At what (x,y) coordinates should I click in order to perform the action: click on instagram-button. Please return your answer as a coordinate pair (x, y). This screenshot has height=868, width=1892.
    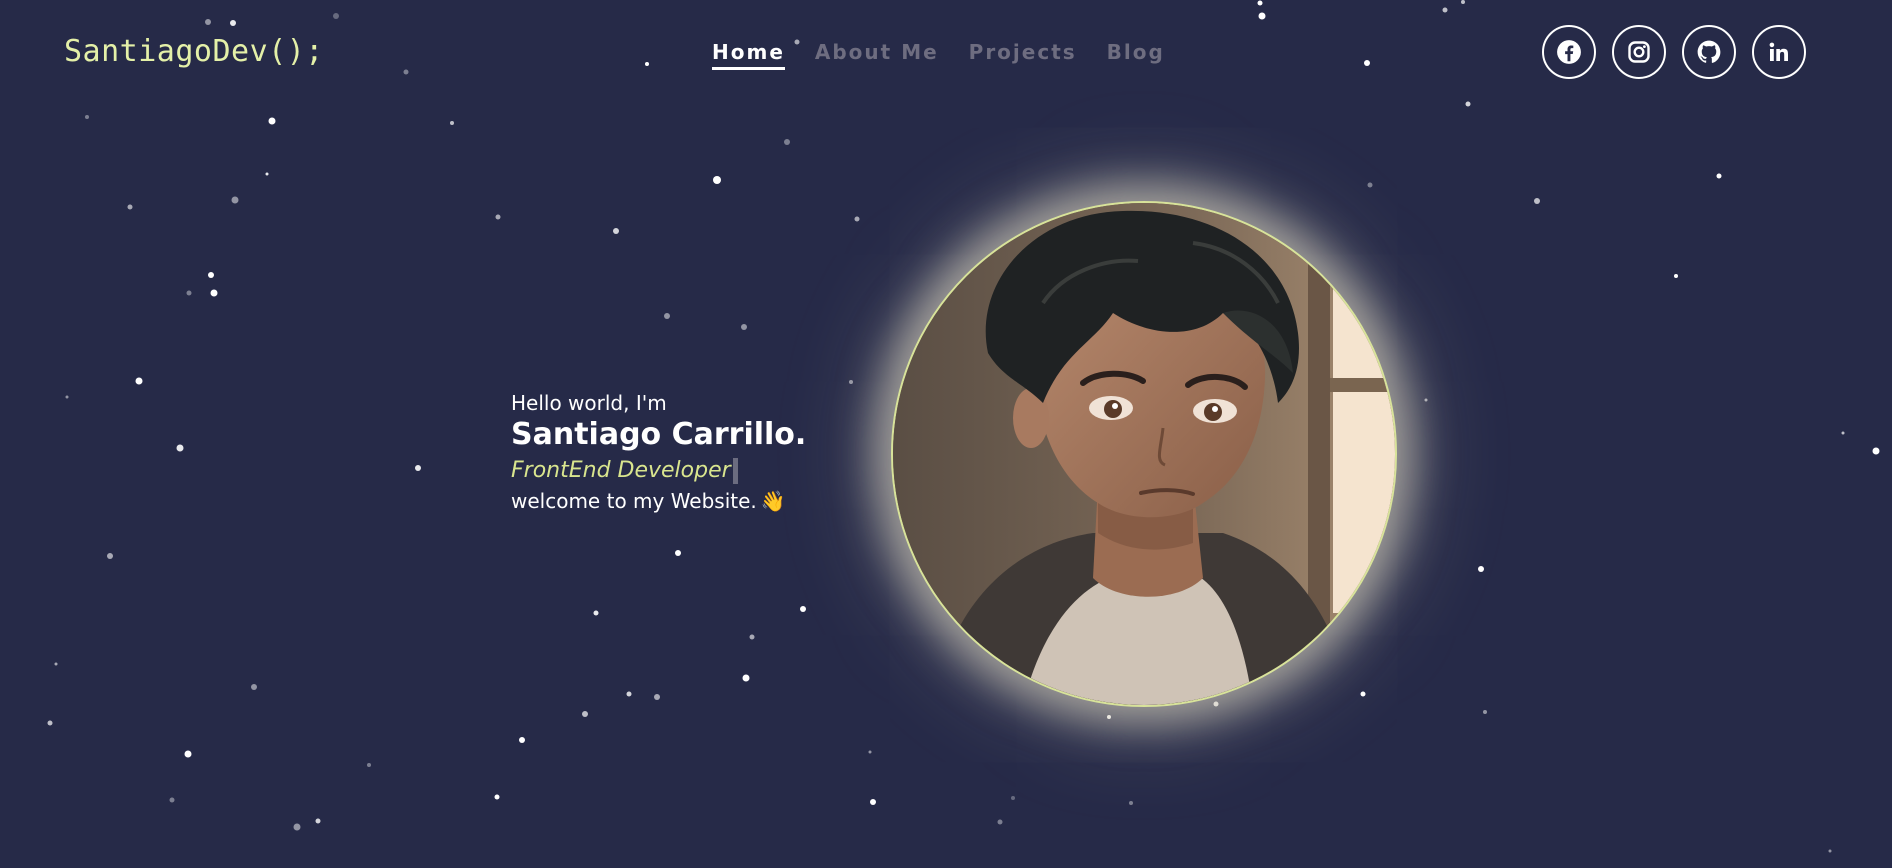
    Looking at the image, I should click on (1639, 52).